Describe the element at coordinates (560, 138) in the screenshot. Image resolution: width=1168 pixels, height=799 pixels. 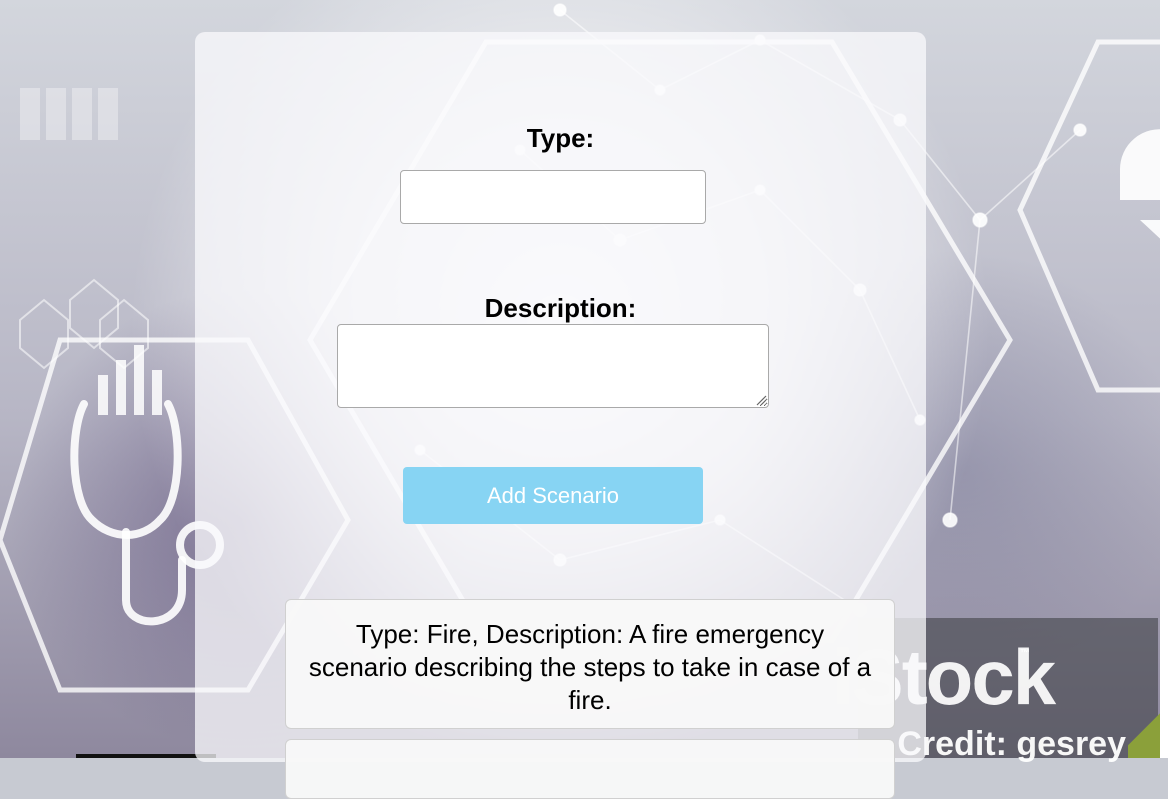
I see `type-label: Type:` at that location.